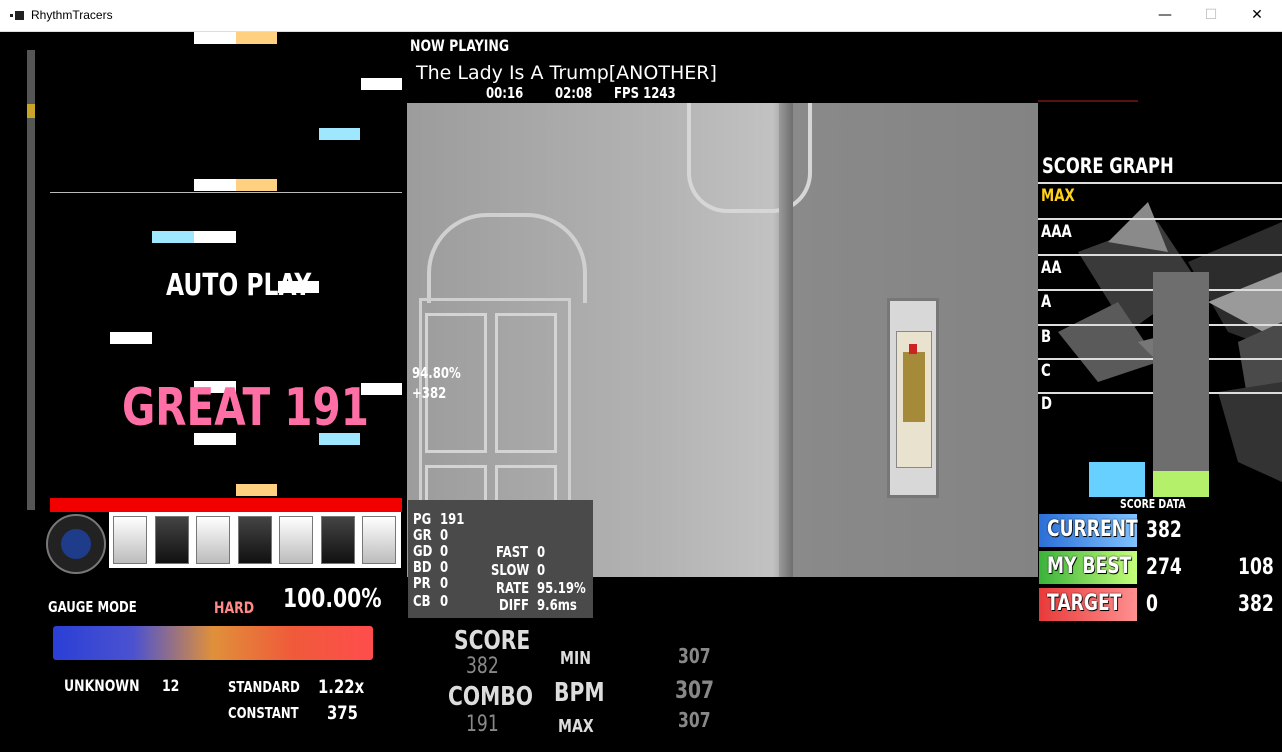 The image size is (1282, 752). Describe the element at coordinates (92, 607) in the screenshot. I see `gauge-mode-label: GAUGE MODE` at that location.